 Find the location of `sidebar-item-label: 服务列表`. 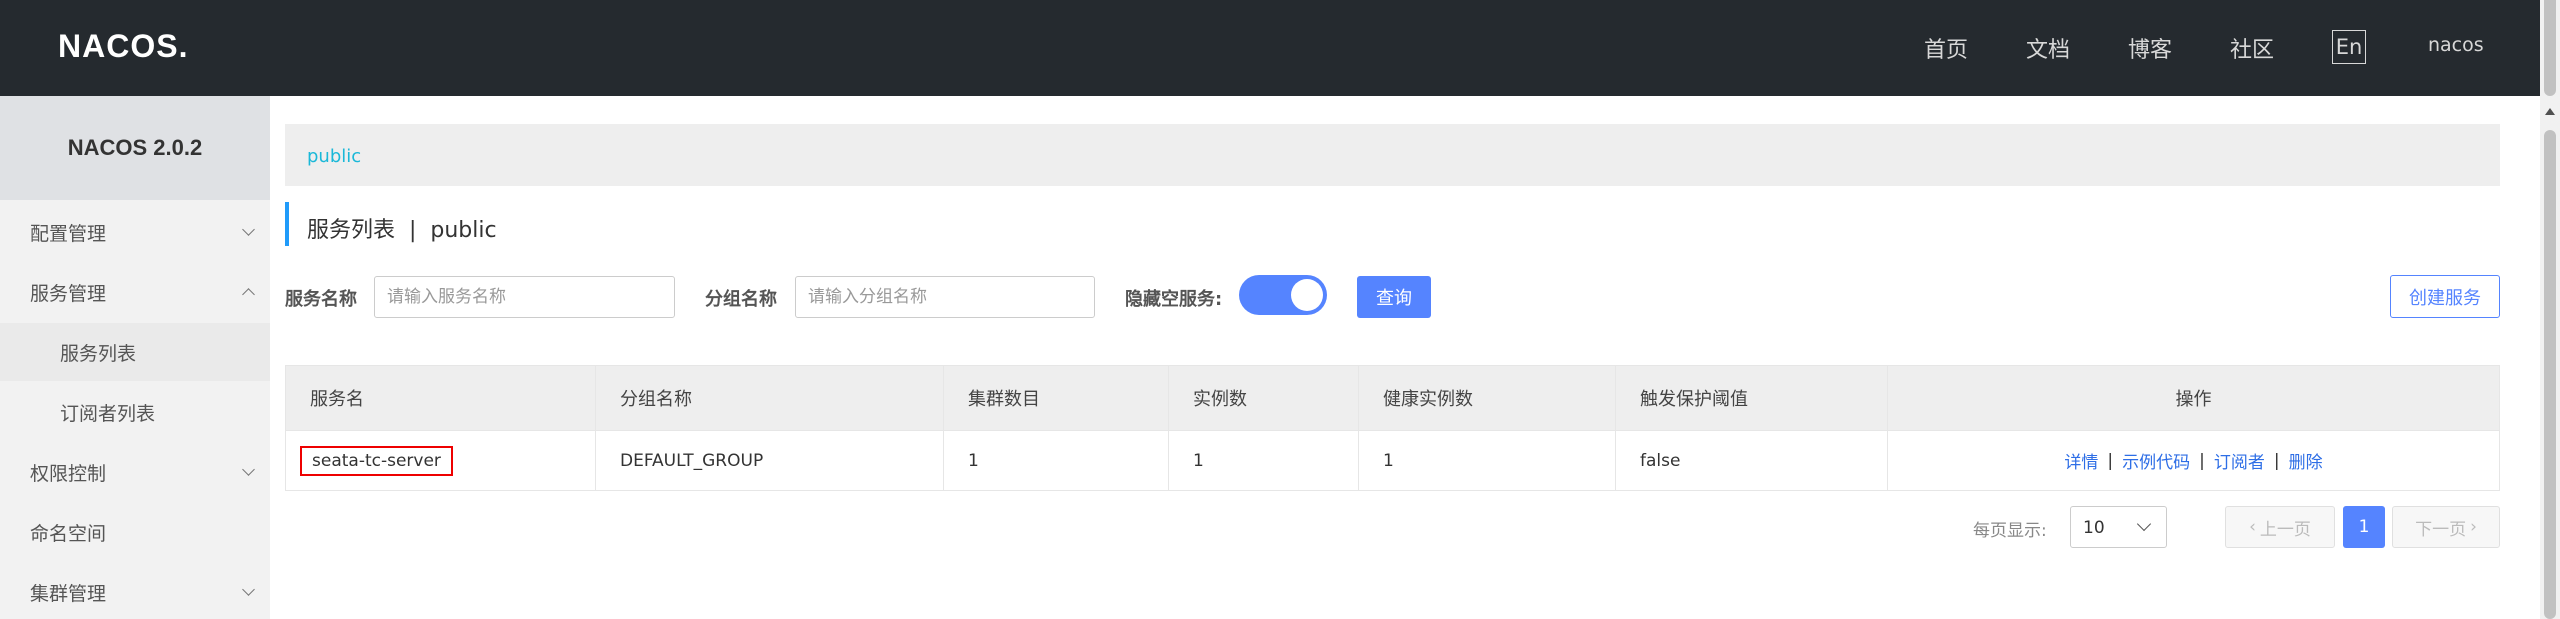

sidebar-item-label: 服务列表 is located at coordinates (98, 353).